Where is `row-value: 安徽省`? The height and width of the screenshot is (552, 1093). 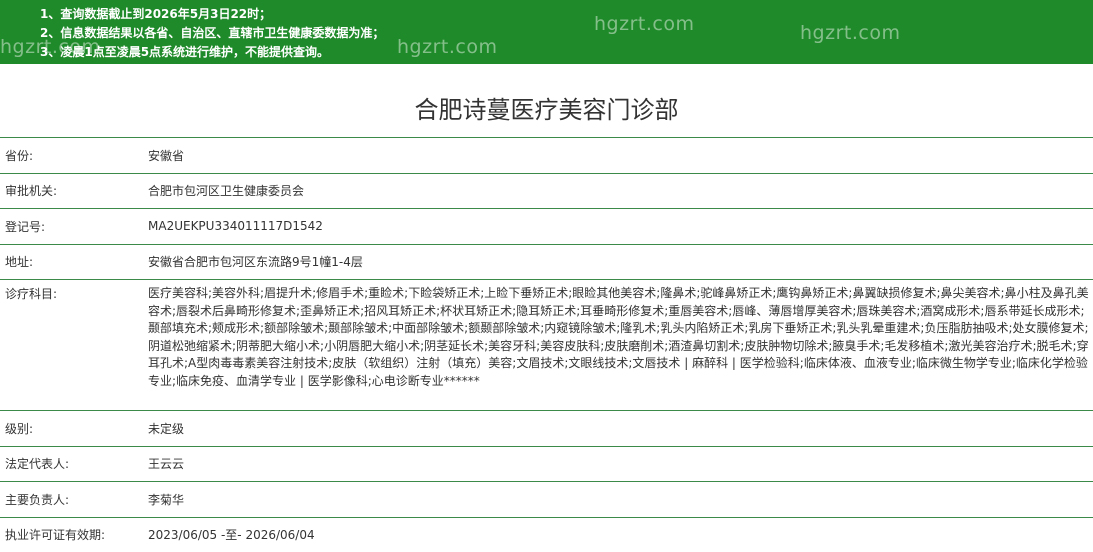
row-value: 安徽省 is located at coordinates (620, 155).